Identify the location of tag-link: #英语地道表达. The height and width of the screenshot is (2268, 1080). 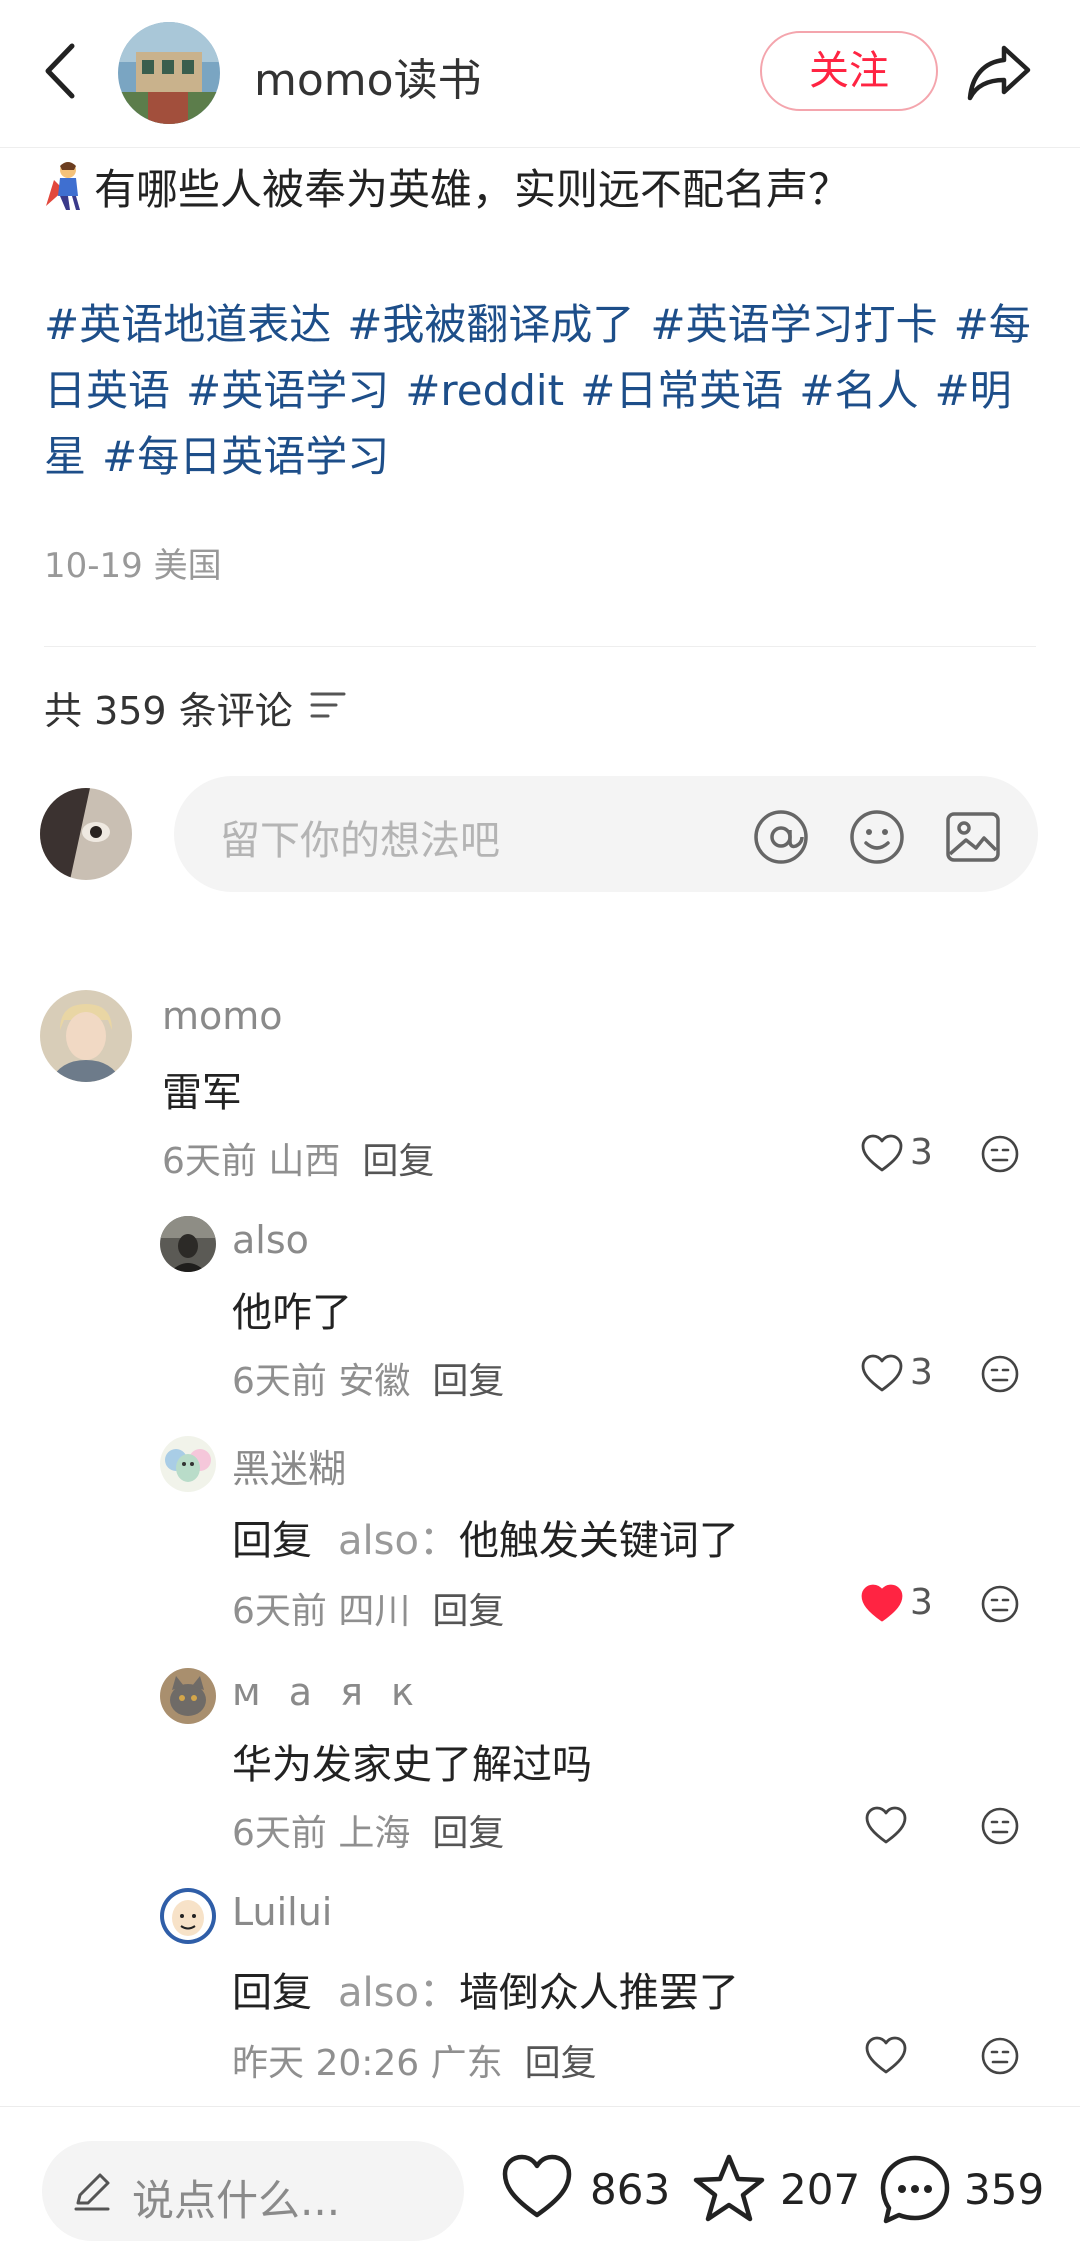
(187, 324).